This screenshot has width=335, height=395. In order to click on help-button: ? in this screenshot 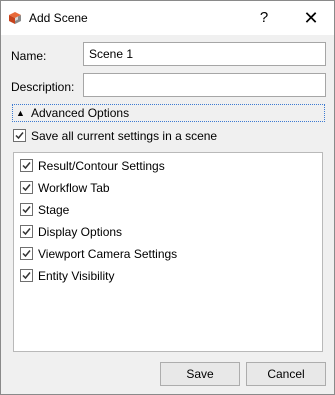, I will do `click(264, 18)`.